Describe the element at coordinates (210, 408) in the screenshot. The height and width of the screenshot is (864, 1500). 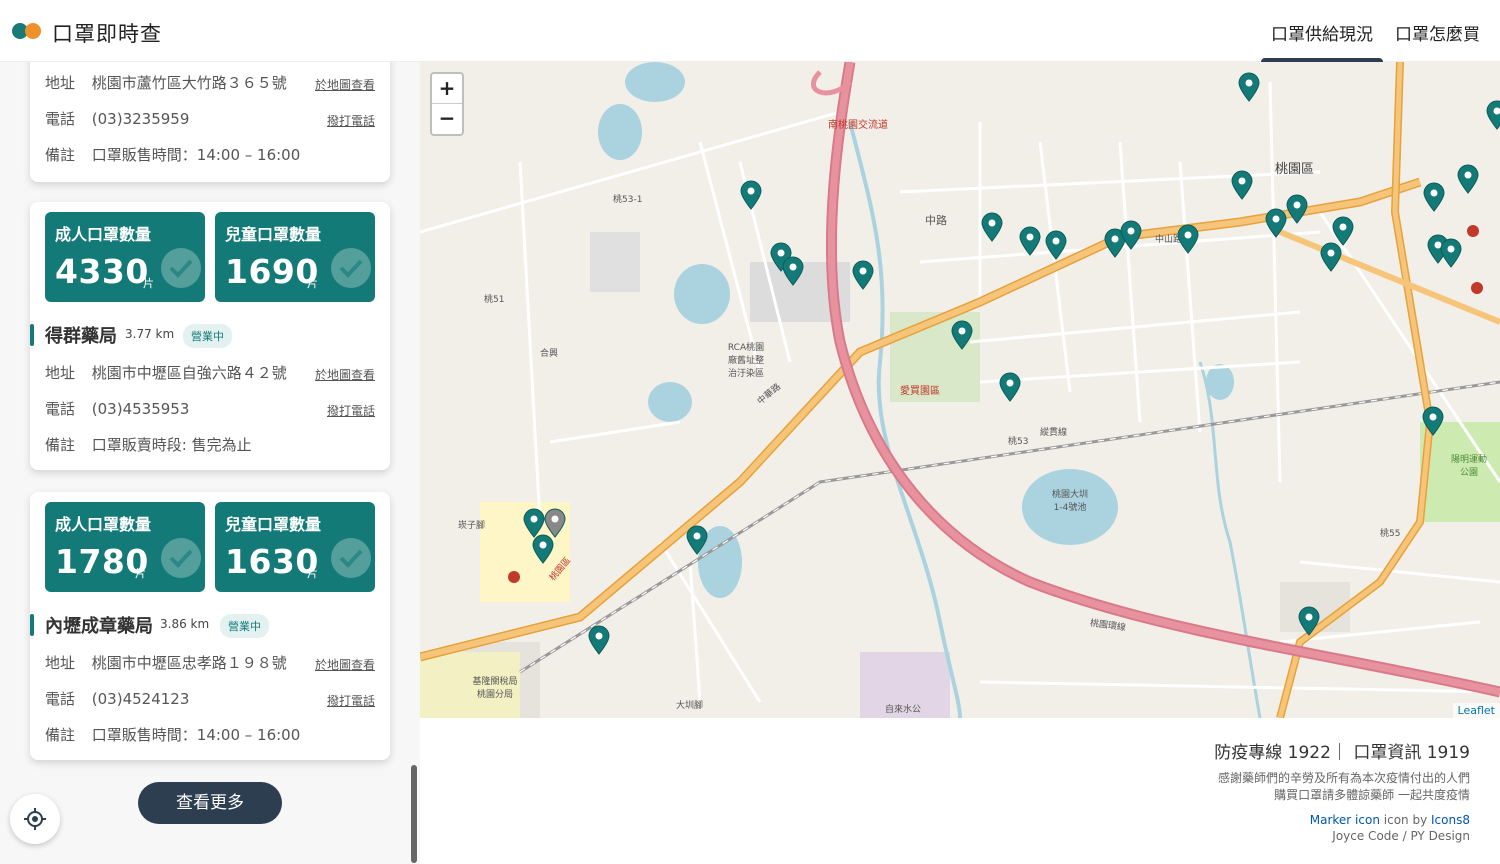
I see `phone-row: 電話 (03)4535953 撥打電話` at that location.